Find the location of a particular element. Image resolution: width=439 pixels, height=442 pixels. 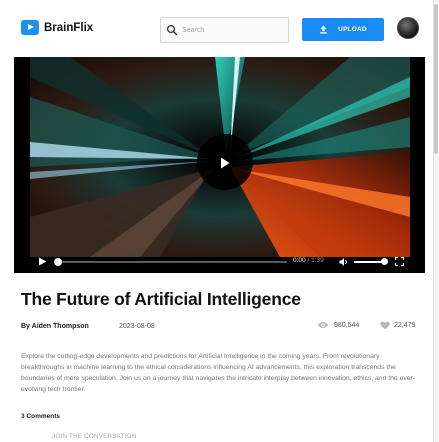

progress-track is located at coordinates (172, 262).